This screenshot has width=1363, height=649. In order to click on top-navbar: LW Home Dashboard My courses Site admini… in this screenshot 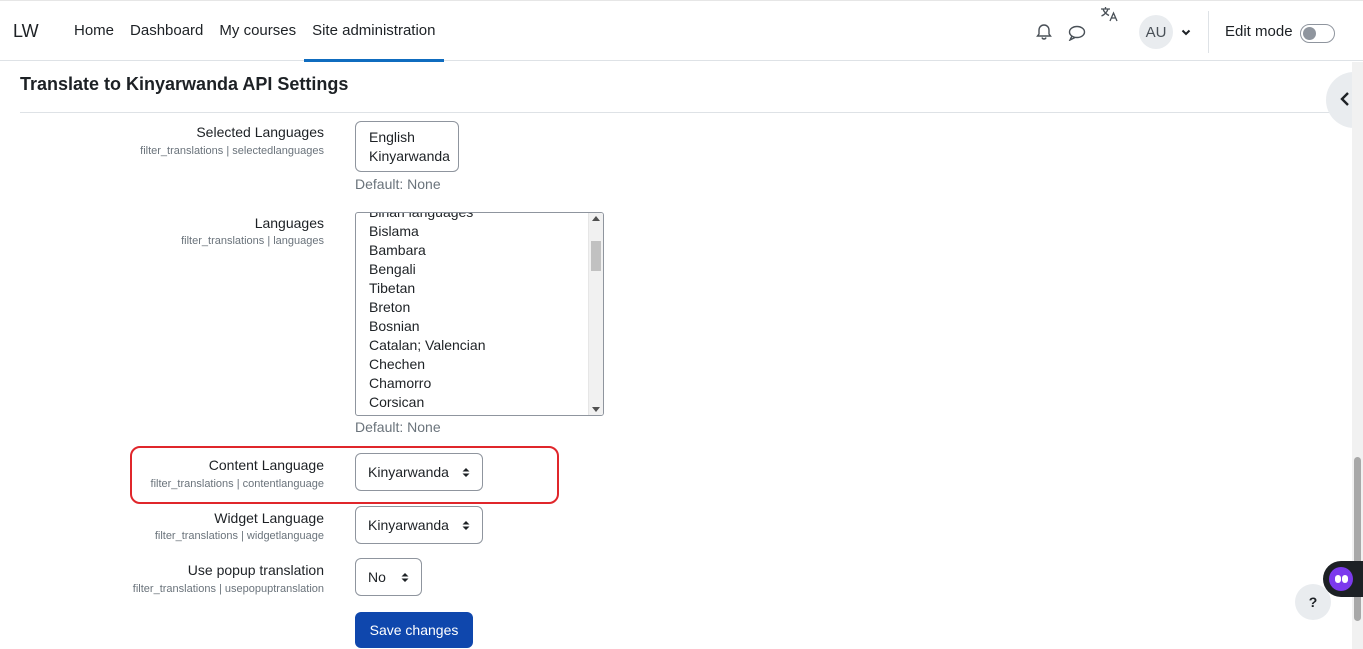, I will do `click(681, 31)`.